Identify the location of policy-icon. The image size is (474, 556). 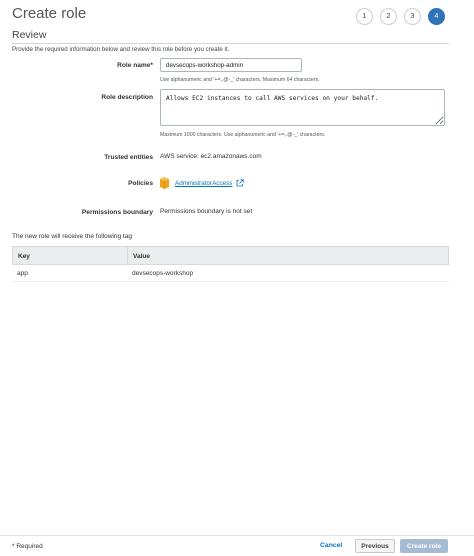
(164, 183).